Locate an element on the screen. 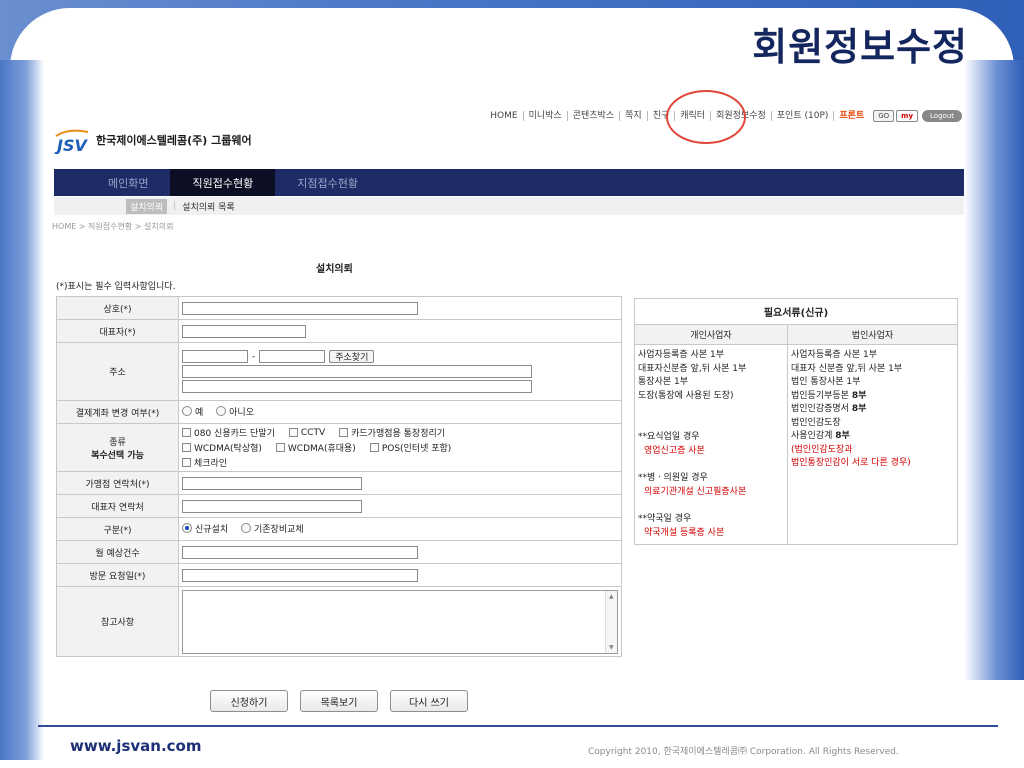 The height and width of the screenshot is (768, 1024). label-type: 종류 복수선택 가능 is located at coordinates (117, 447).